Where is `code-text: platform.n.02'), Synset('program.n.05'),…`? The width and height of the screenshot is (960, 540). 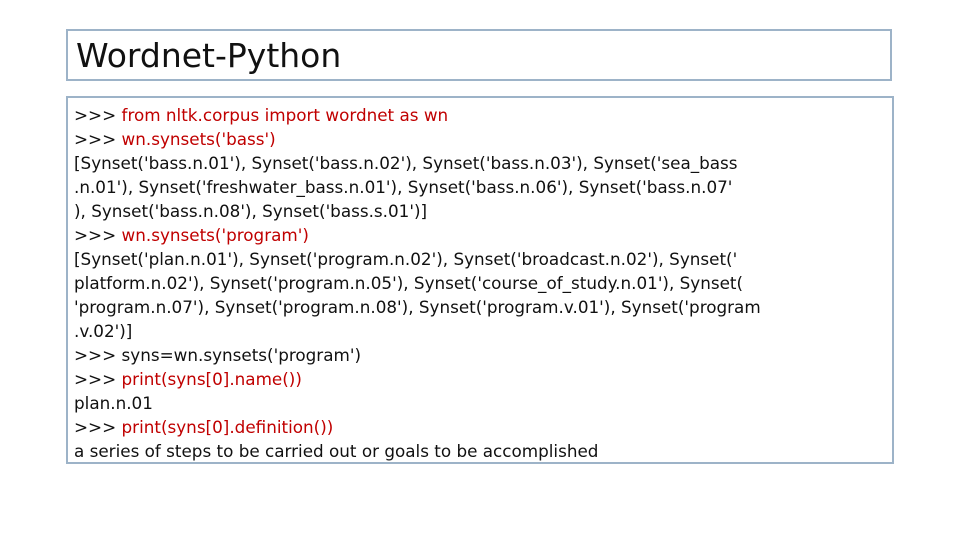
code-text: platform.n.02'), Synset('program.n.05'),… is located at coordinates (409, 283).